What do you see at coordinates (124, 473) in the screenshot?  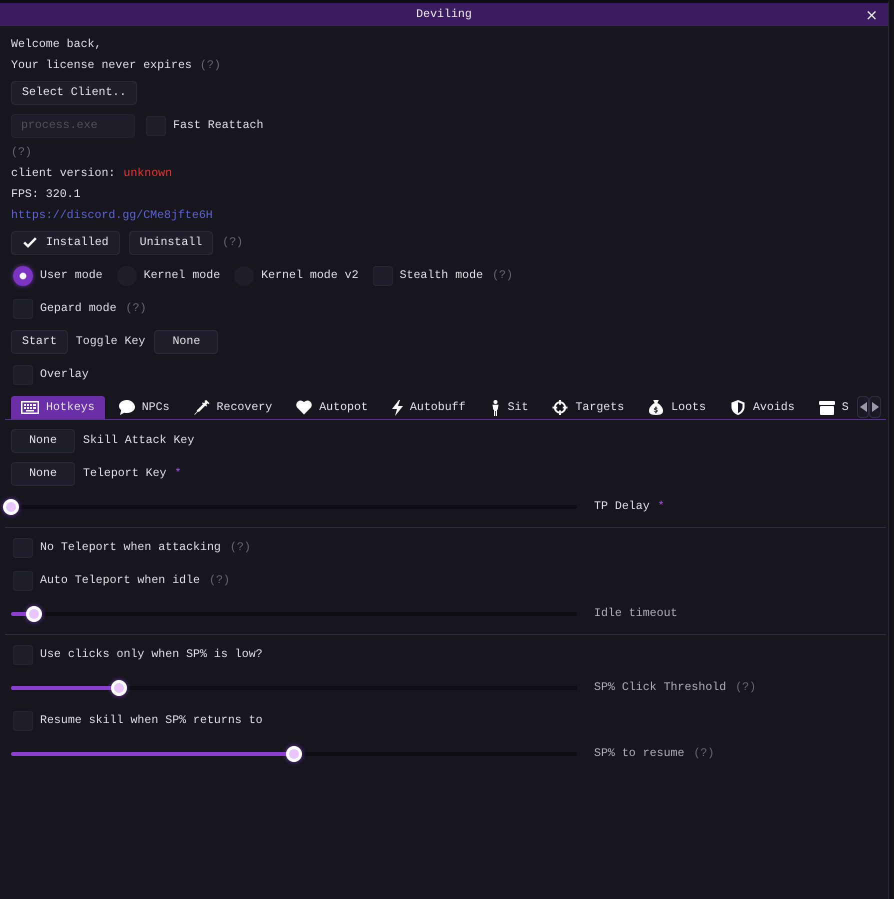 I see `key-bind-label: Teleport Key` at bounding box center [124, 473].